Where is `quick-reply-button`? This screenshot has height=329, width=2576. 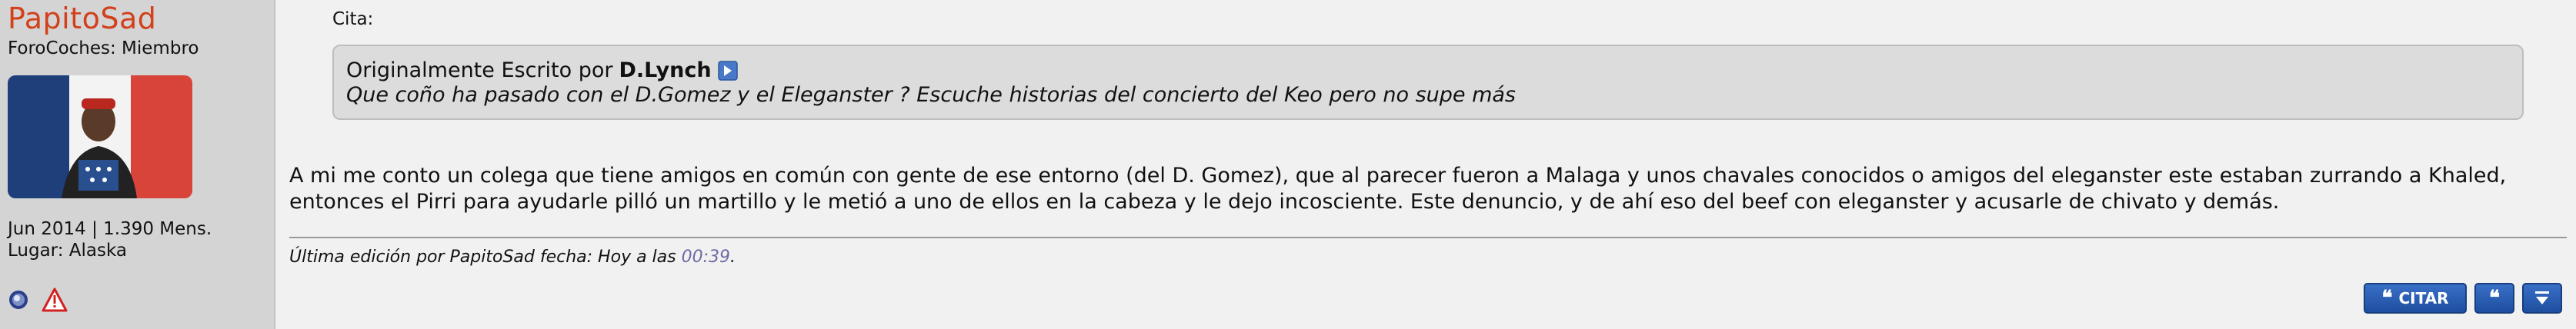
quick-reply-button is located at coordinates (2542, 298).